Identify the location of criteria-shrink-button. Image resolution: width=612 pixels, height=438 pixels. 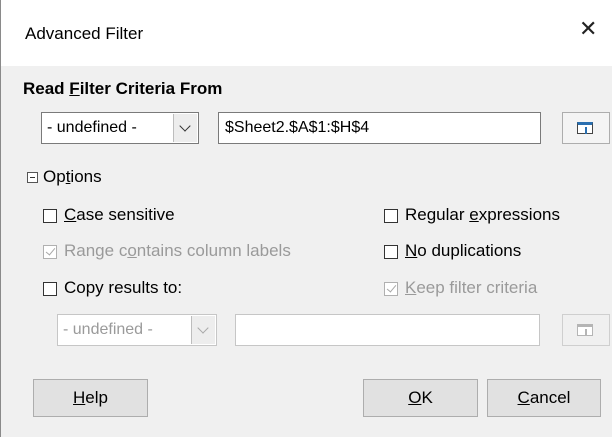
(586, 128).